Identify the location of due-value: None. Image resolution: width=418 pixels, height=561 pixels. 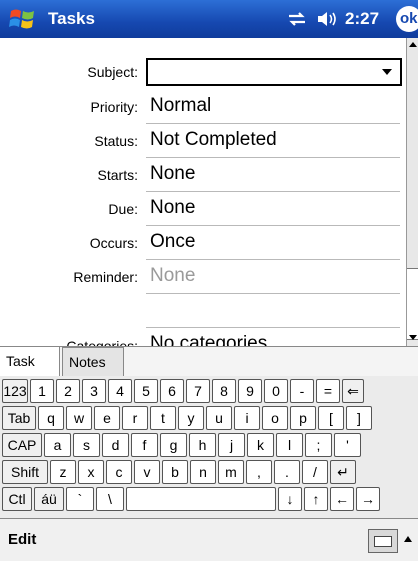
(172, 208).